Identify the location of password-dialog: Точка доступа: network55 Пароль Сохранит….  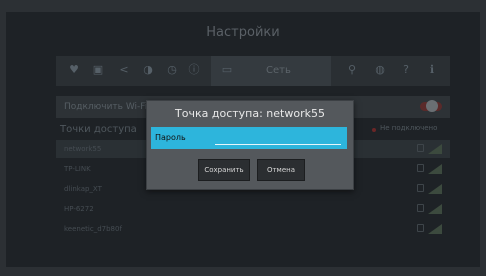
(250, 145).